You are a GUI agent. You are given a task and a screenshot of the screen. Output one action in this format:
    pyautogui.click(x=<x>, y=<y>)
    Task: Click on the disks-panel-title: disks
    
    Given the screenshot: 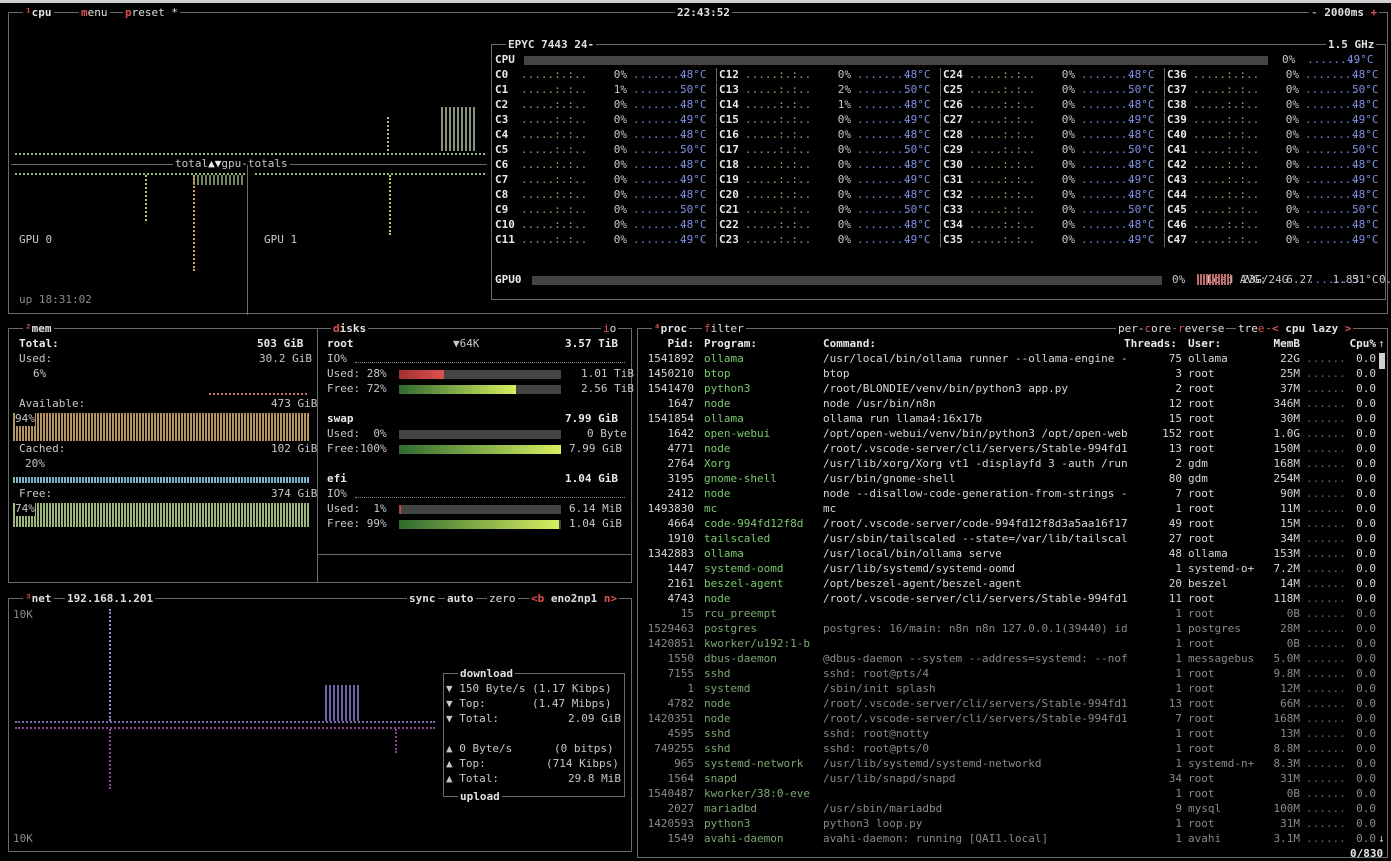 What is the action you would take?
    pyautogui.click(x=350, y=328)
    